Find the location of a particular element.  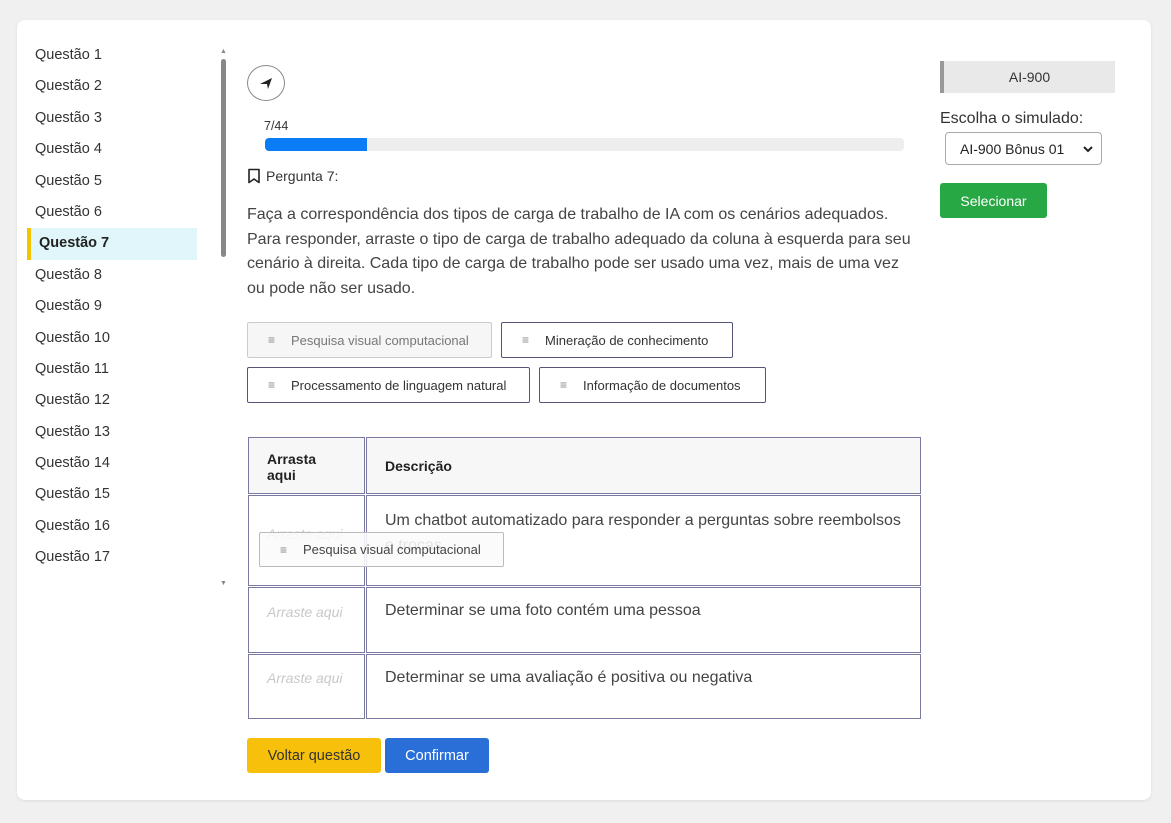

chevron-down-icon is located at coordinates (1088, 149).